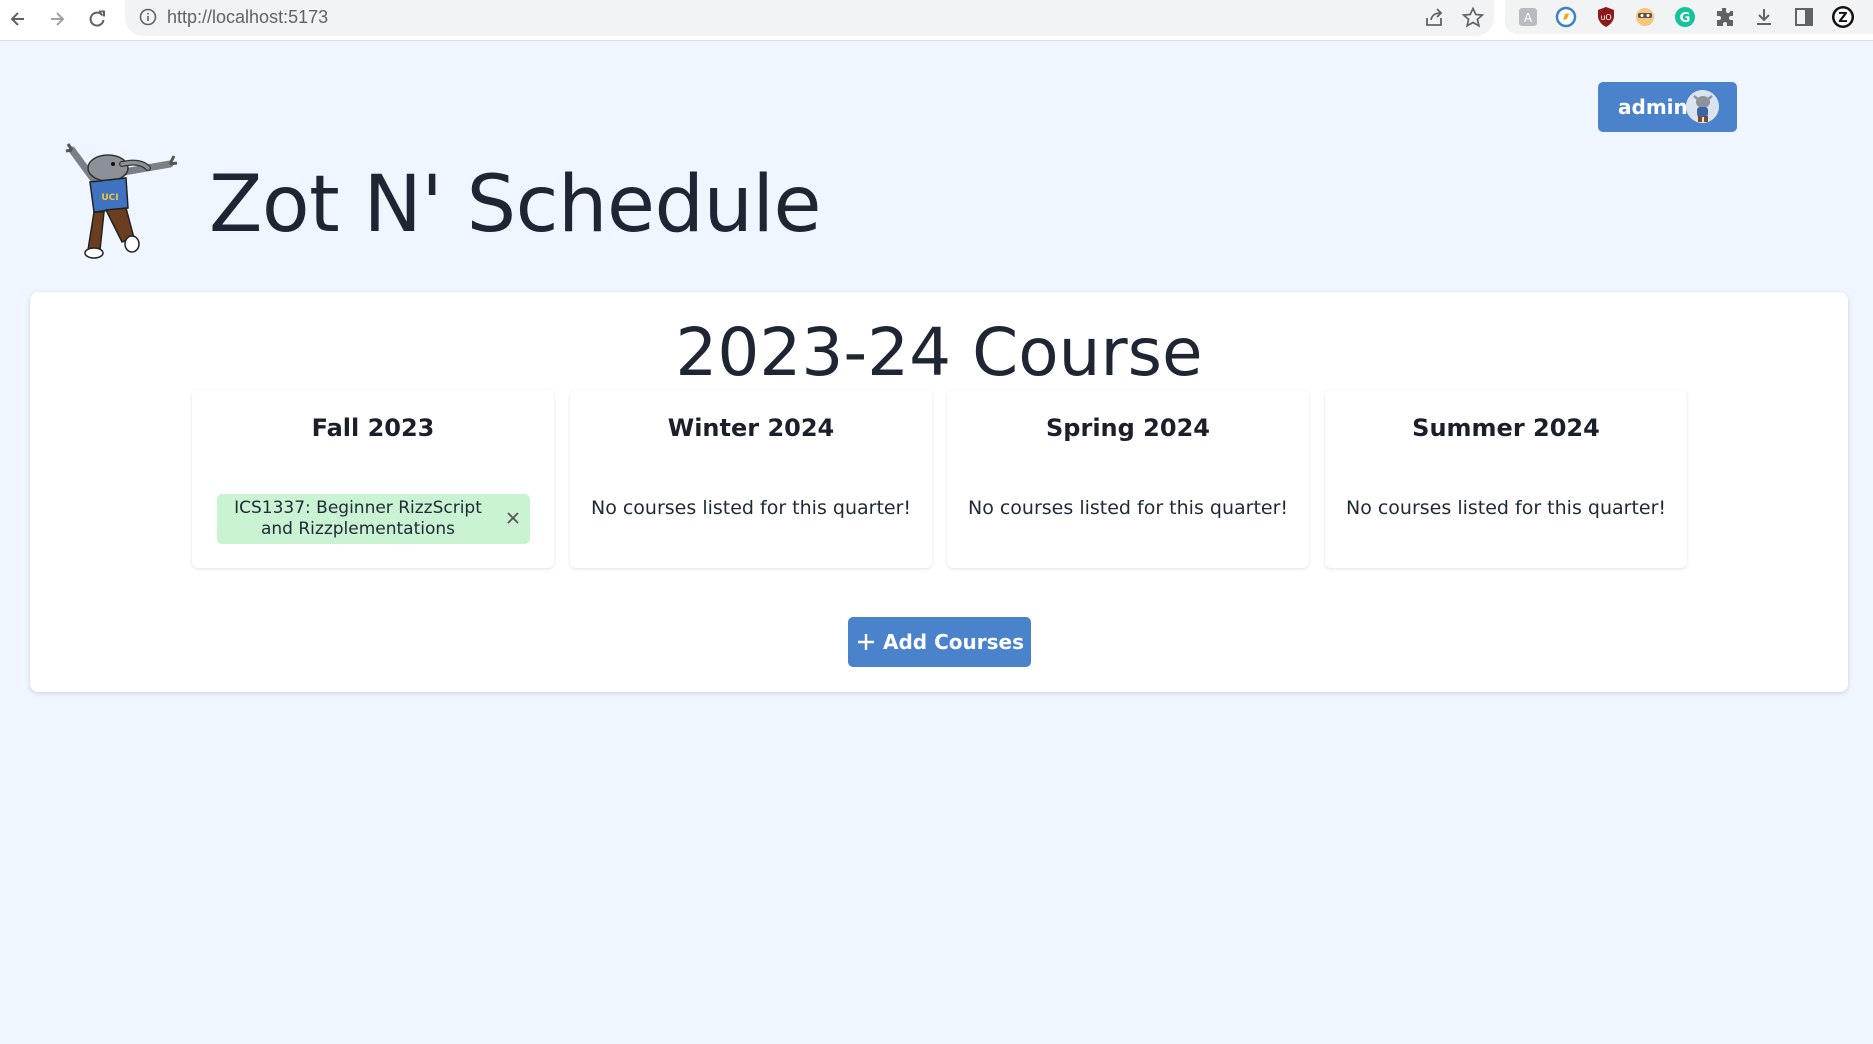  I want to click on svg-text: A, so click(1528, 18).